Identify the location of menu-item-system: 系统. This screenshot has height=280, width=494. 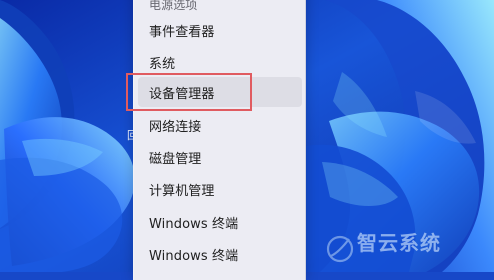
(220, 62).